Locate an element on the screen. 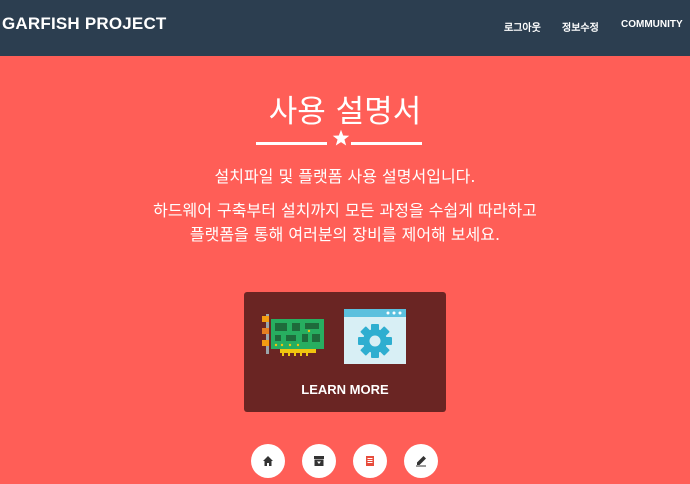  home-button is located at coordinates (268, 461).